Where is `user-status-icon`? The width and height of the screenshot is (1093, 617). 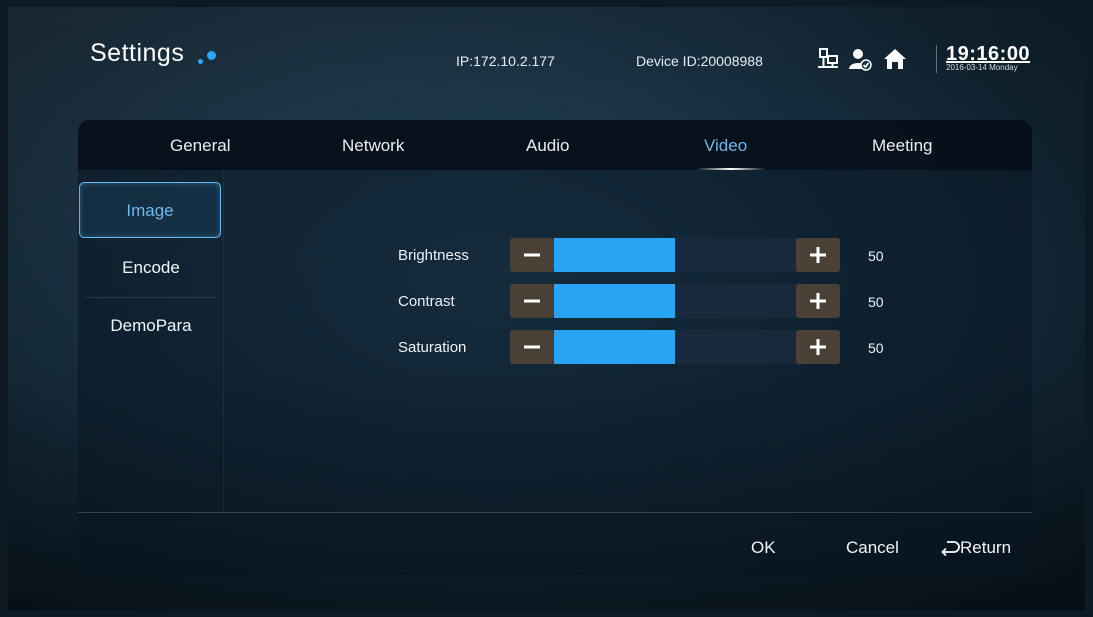
user-status-icon is located at coordinates (860, 59).